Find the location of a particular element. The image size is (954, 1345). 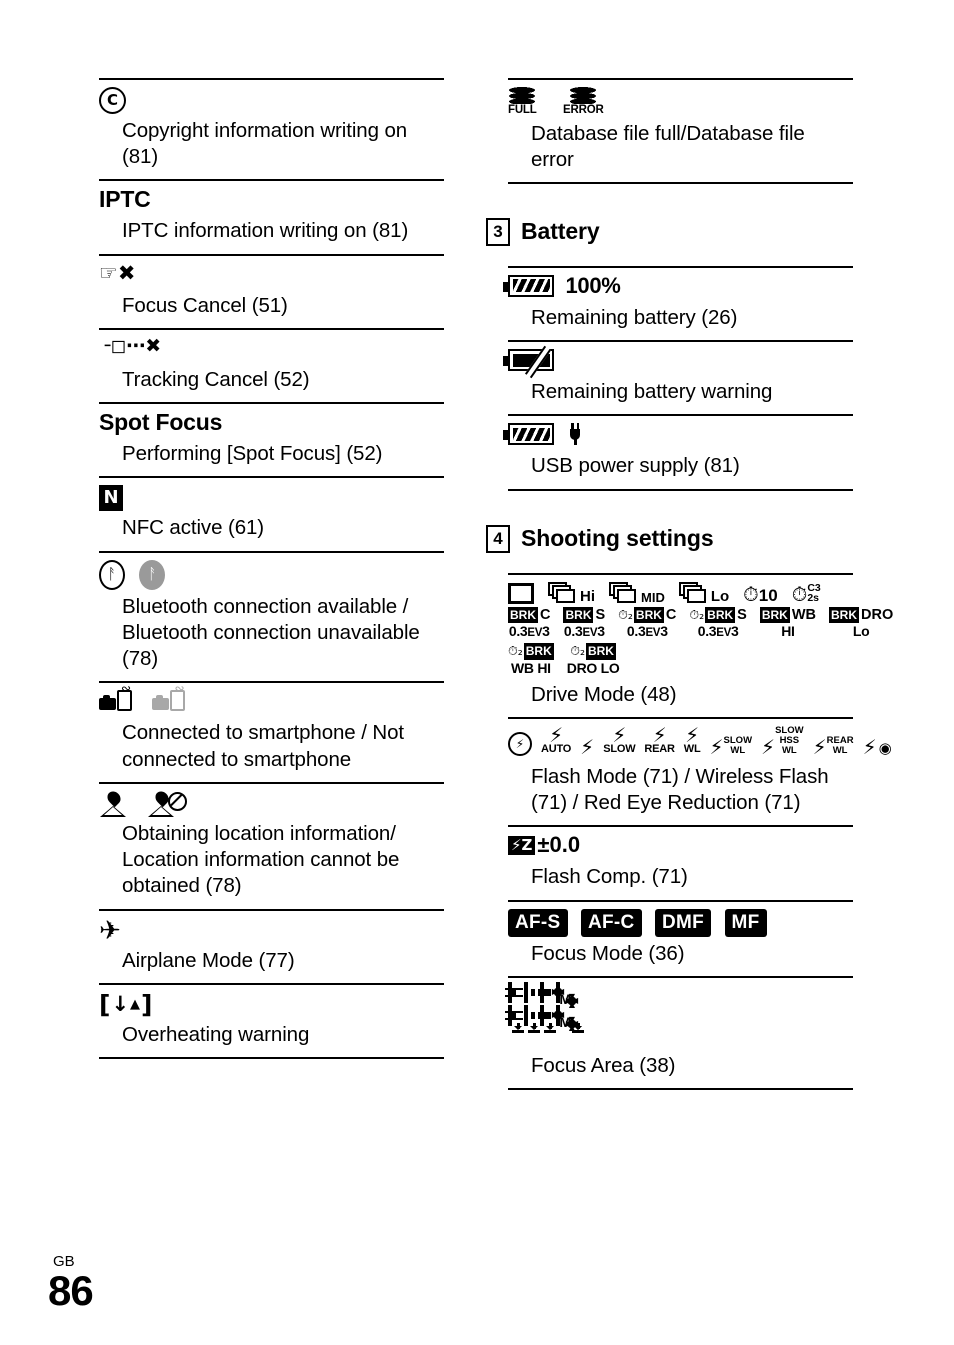

not-connected-smartphone-icon: ∾ is located at coordinates (169, 699).